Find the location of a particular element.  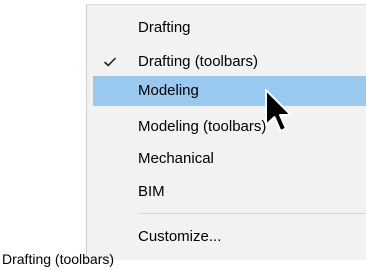

current-workspace-label: Drafting (toolbars) is located at coordinates (58, 259).